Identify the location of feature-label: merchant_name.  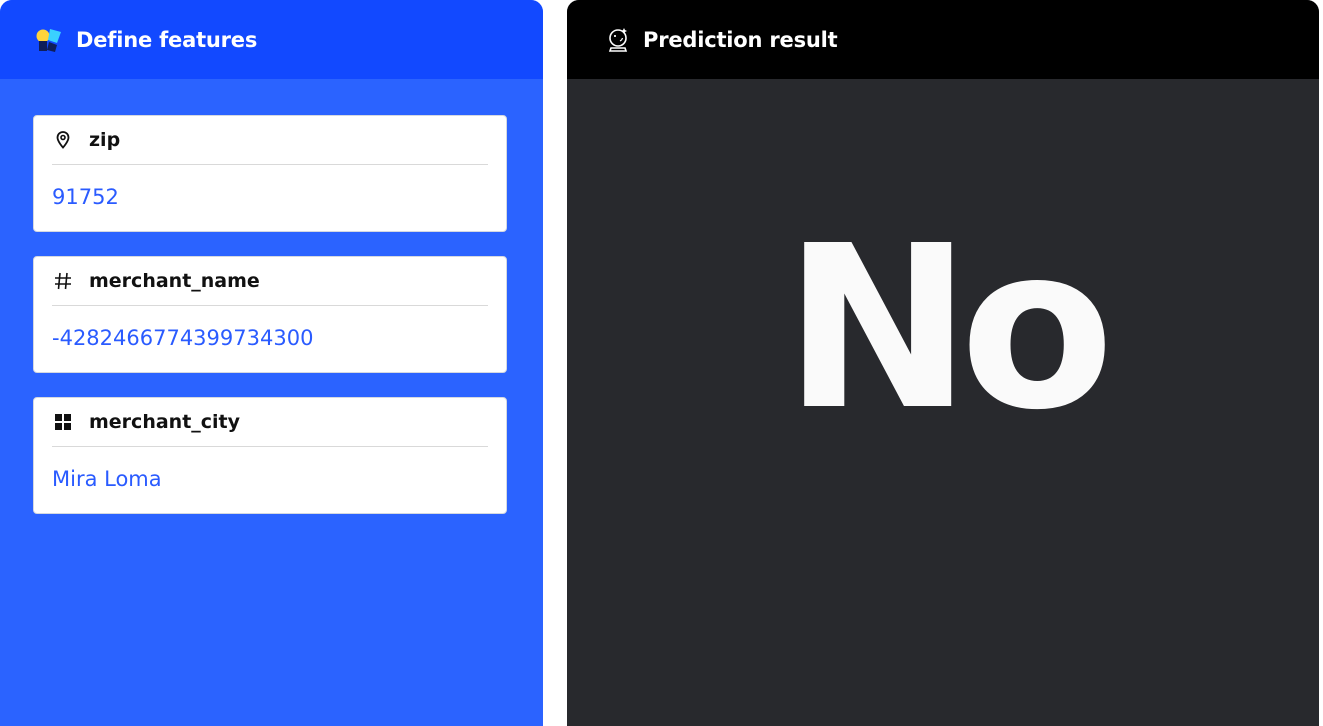
(174, 281).